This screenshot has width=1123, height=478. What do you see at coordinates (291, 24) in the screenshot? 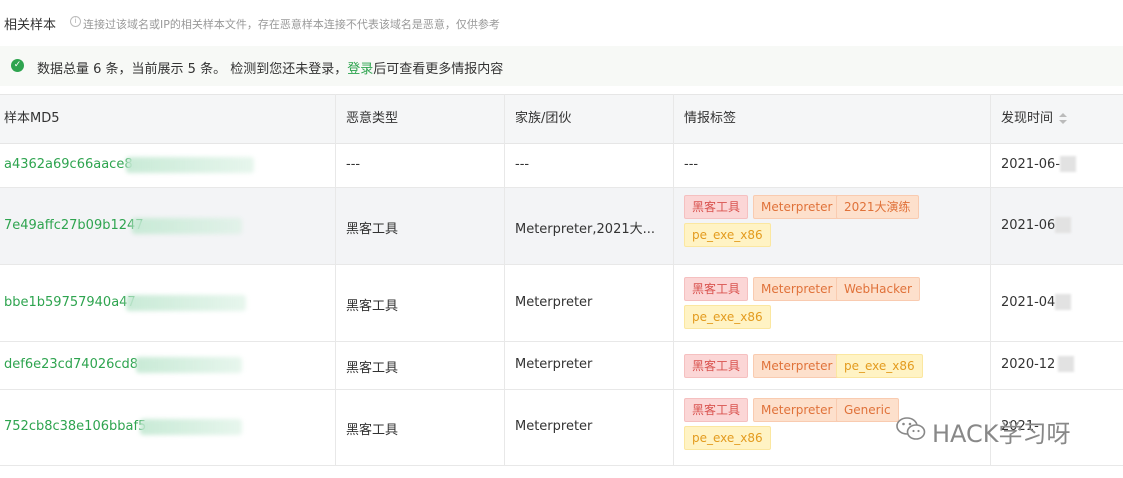
I see `section-note: 连接过该域名或IP的相关样本文件，存在恶意样本连接不代表该域名是恶意，仅供参考` at bounding box center [291, 24].